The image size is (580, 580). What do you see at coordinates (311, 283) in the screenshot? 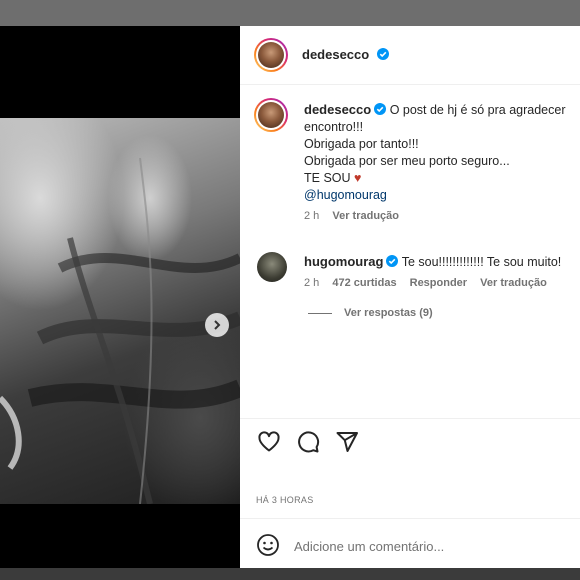
I see `comment-time: 2 h` at bounding box center [311, 283].